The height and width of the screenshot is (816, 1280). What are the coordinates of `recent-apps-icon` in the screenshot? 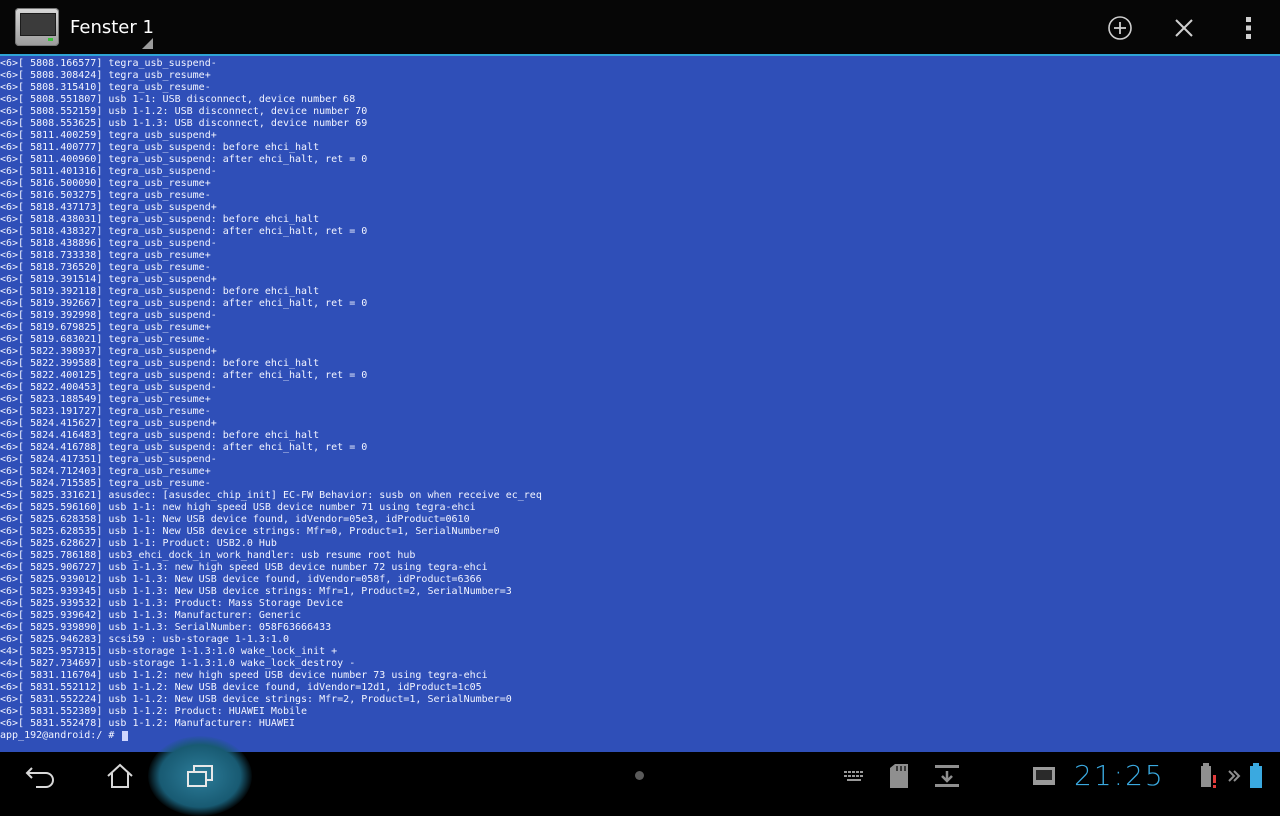 It's located at (200, 776).